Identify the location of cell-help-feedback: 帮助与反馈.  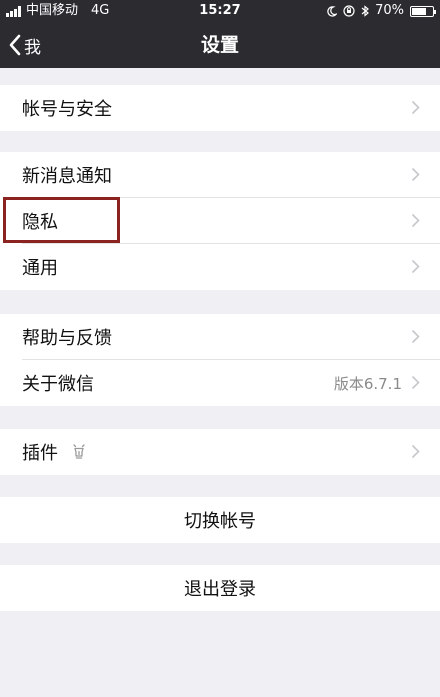
(220, 337).